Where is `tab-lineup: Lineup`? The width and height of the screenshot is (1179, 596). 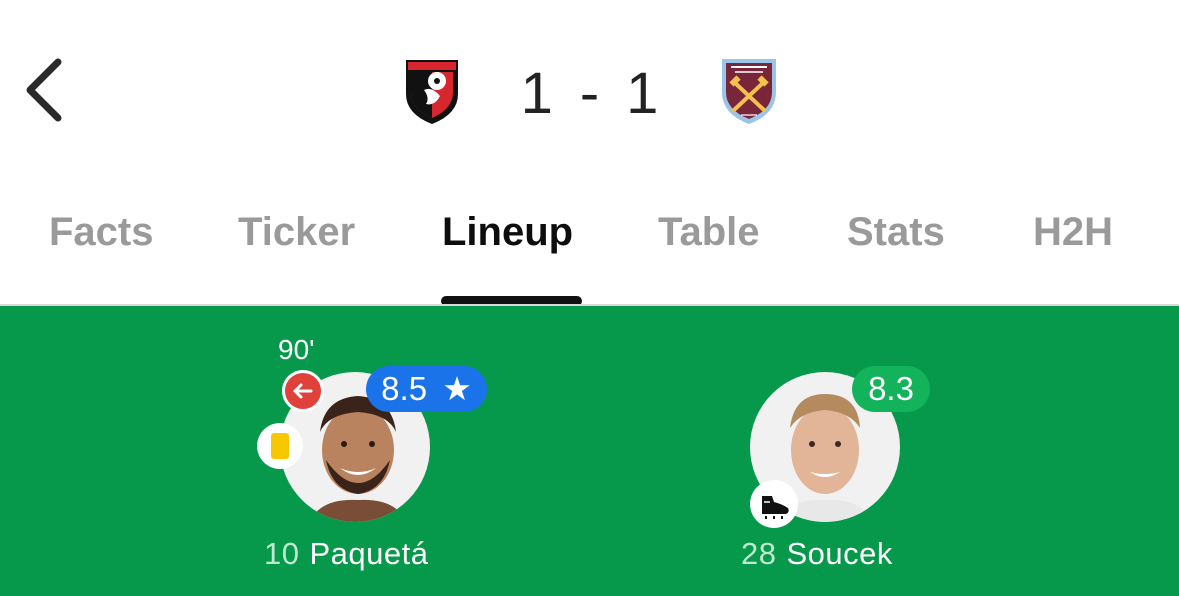 tab-lineup: Lineup is located at coordinates (507, 232).